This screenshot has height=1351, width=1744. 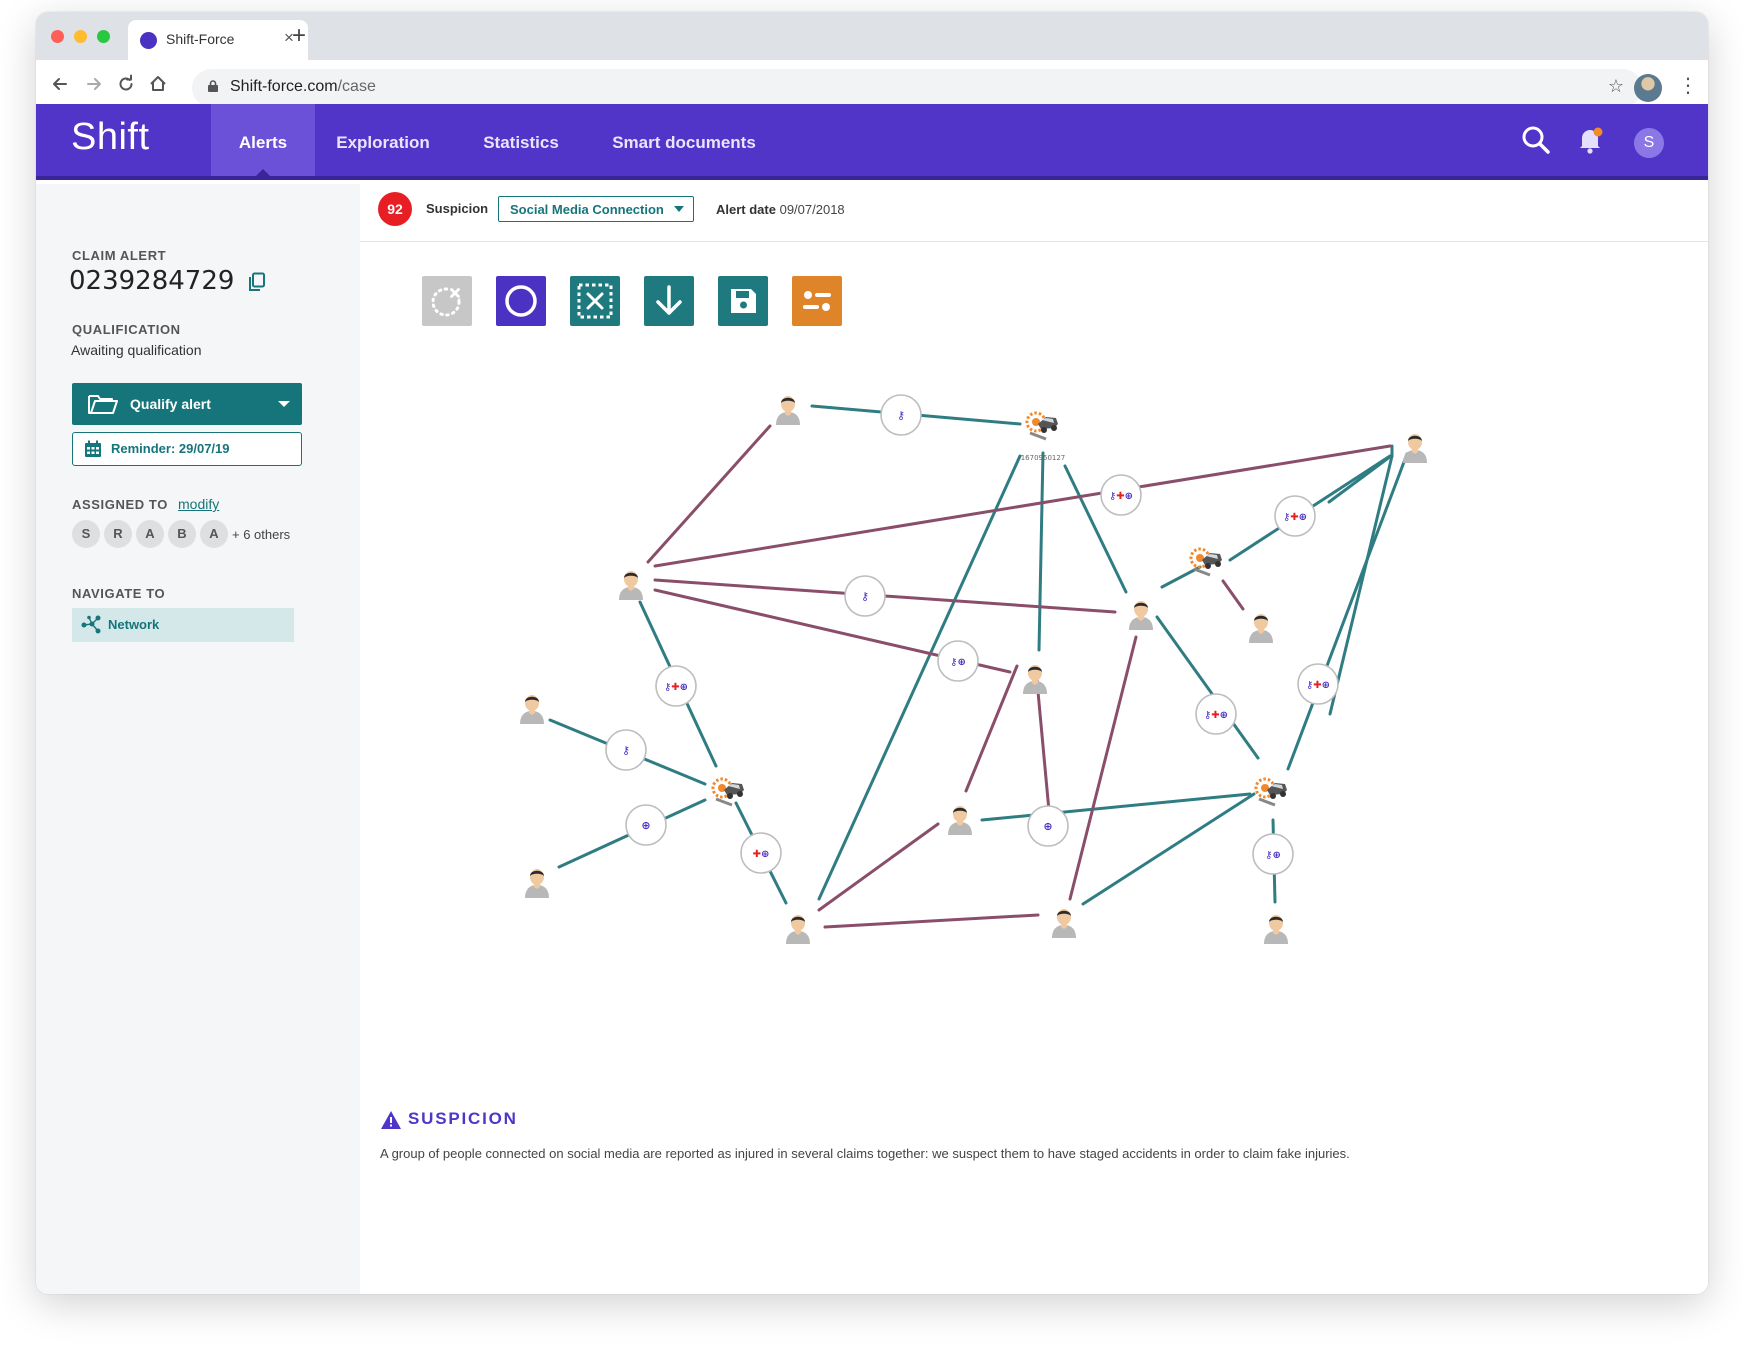 I want to click on address-bar: Shift-force.com/case ☆, so click(x=917, y=88).